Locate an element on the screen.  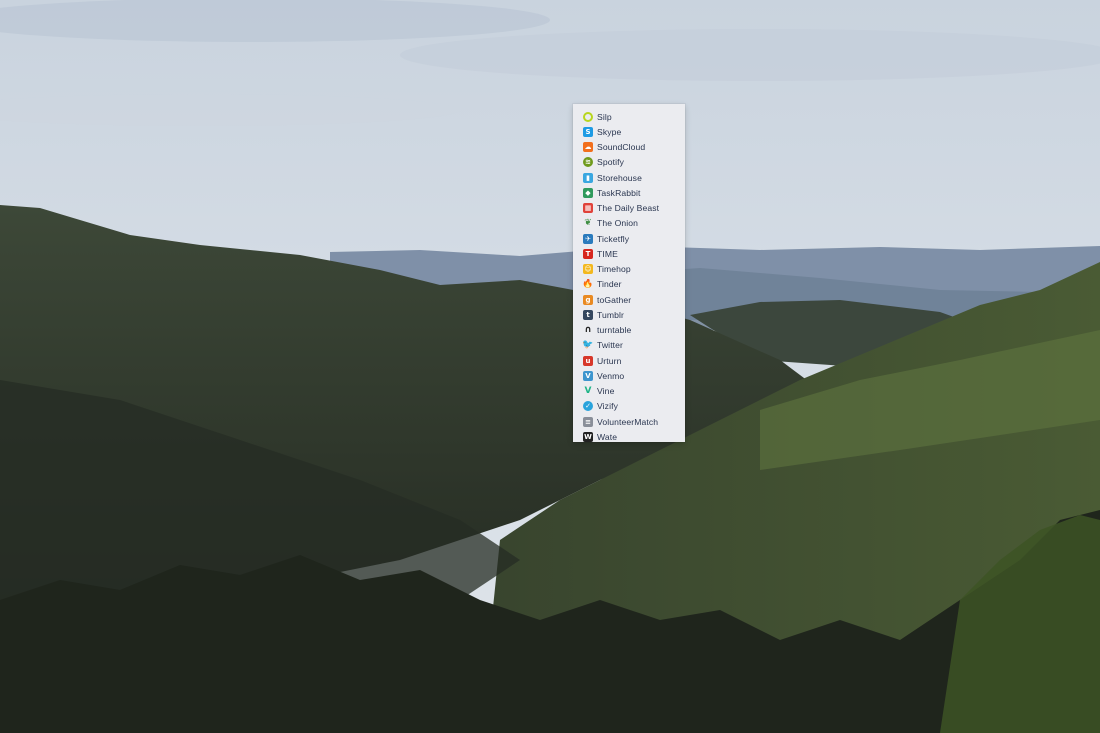
app-list-item: T TIME is located at coordinates (629, 253).